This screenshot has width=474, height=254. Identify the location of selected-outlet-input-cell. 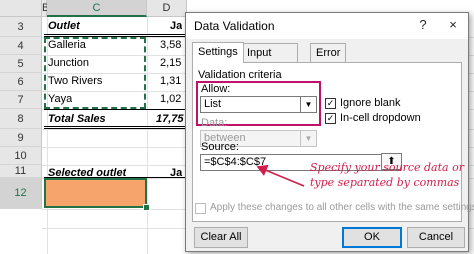
(95, 193).